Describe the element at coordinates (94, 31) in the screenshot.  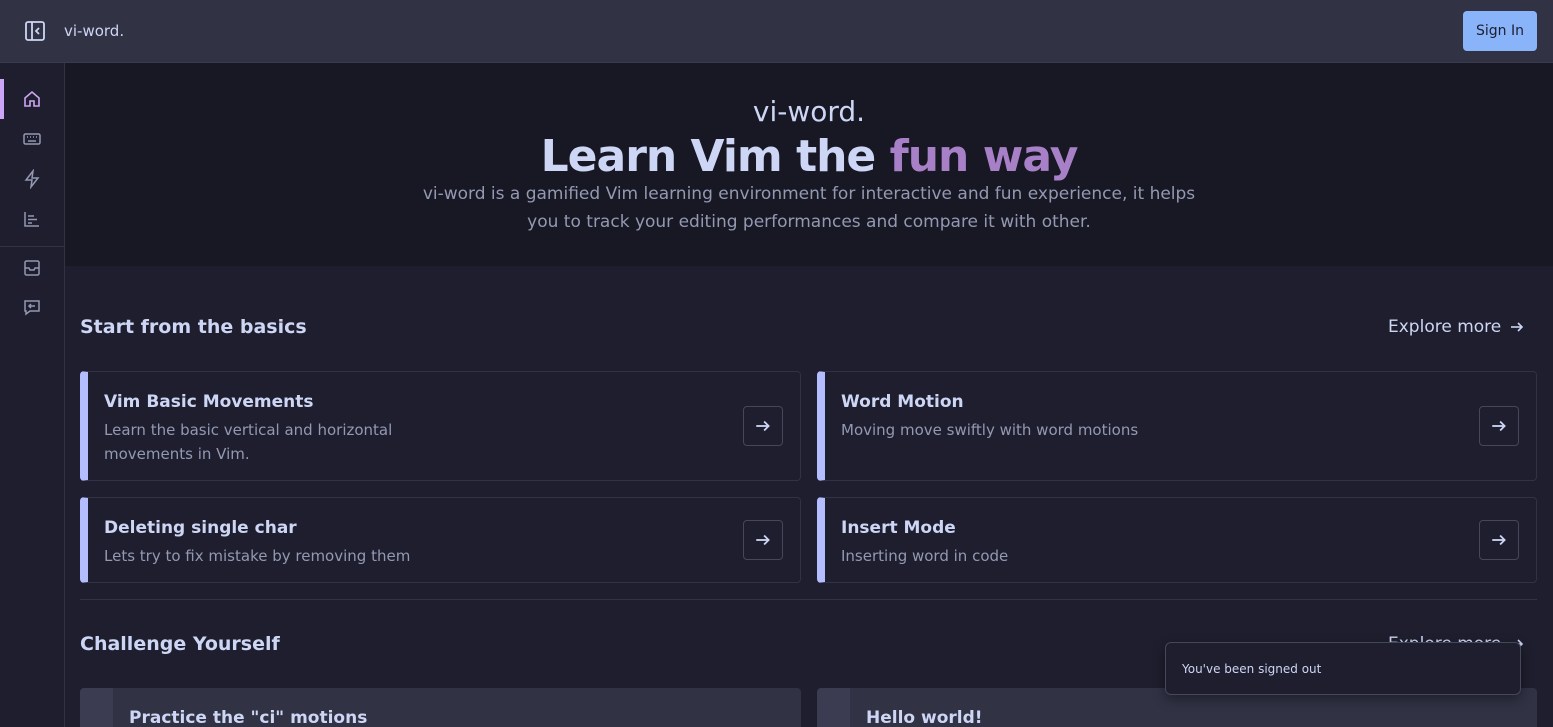
I see `app-brand: vi-word.` at that location.